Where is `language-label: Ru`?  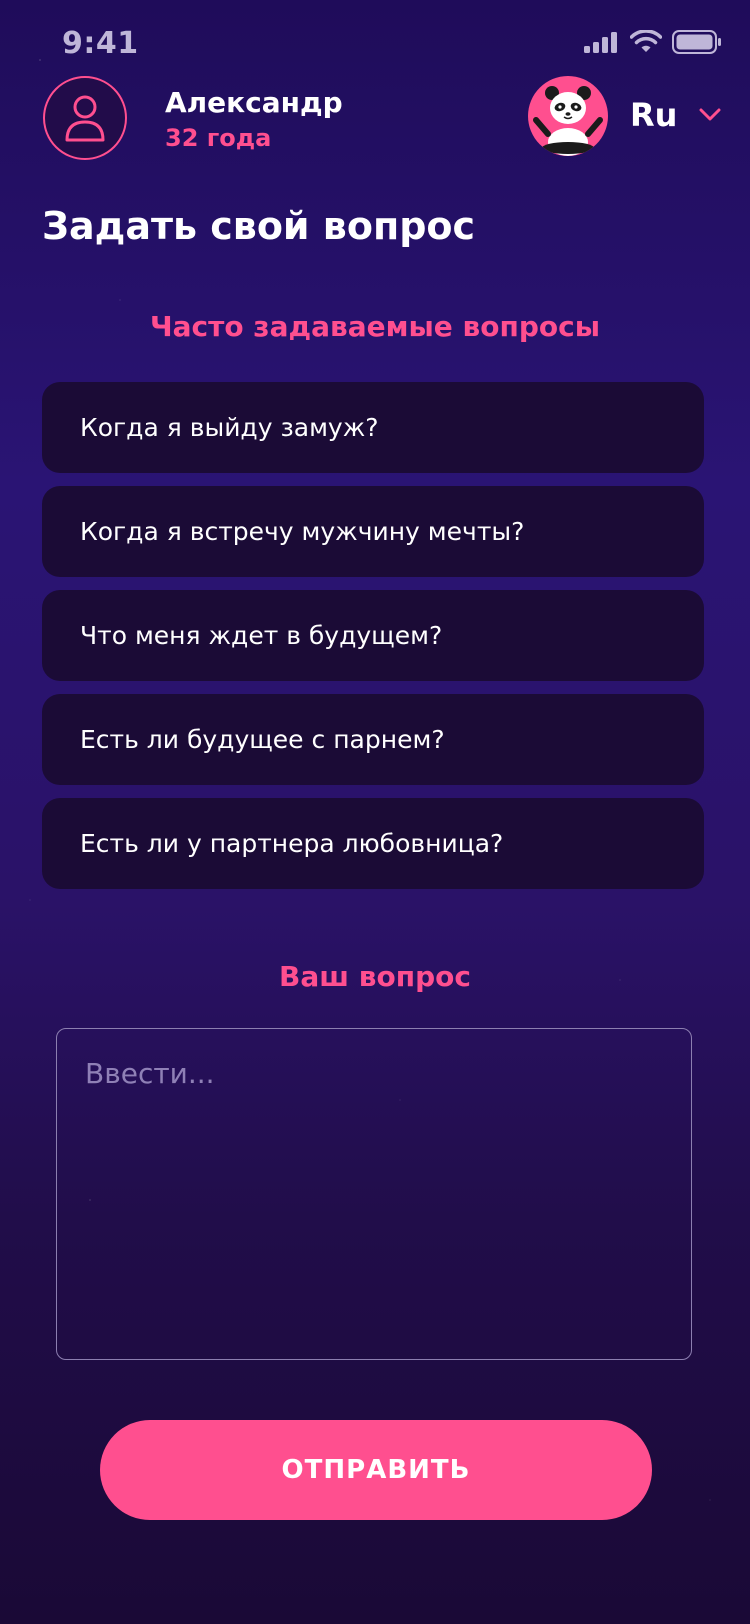 language-label: Ru is located at coordinates (654, 115).